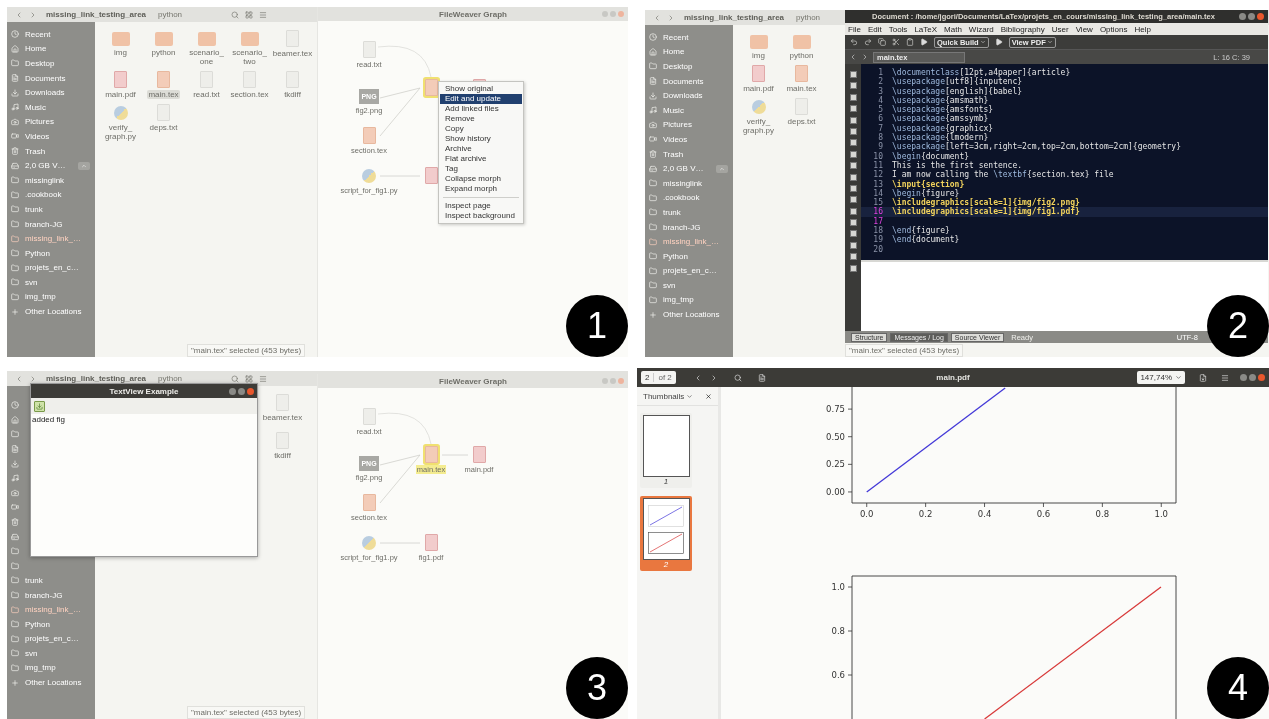 Image resolution: width=1269 pixels, height=719 pixels. I want to click on y-tick-label: 0.50, so click(835, 436).